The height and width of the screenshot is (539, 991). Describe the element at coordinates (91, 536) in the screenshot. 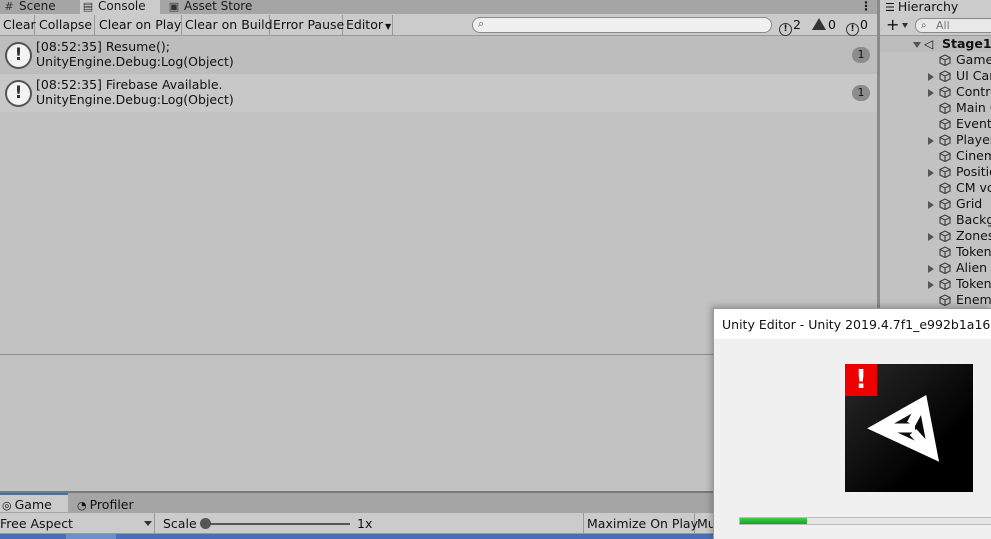

I see `game-view-content` at that location.